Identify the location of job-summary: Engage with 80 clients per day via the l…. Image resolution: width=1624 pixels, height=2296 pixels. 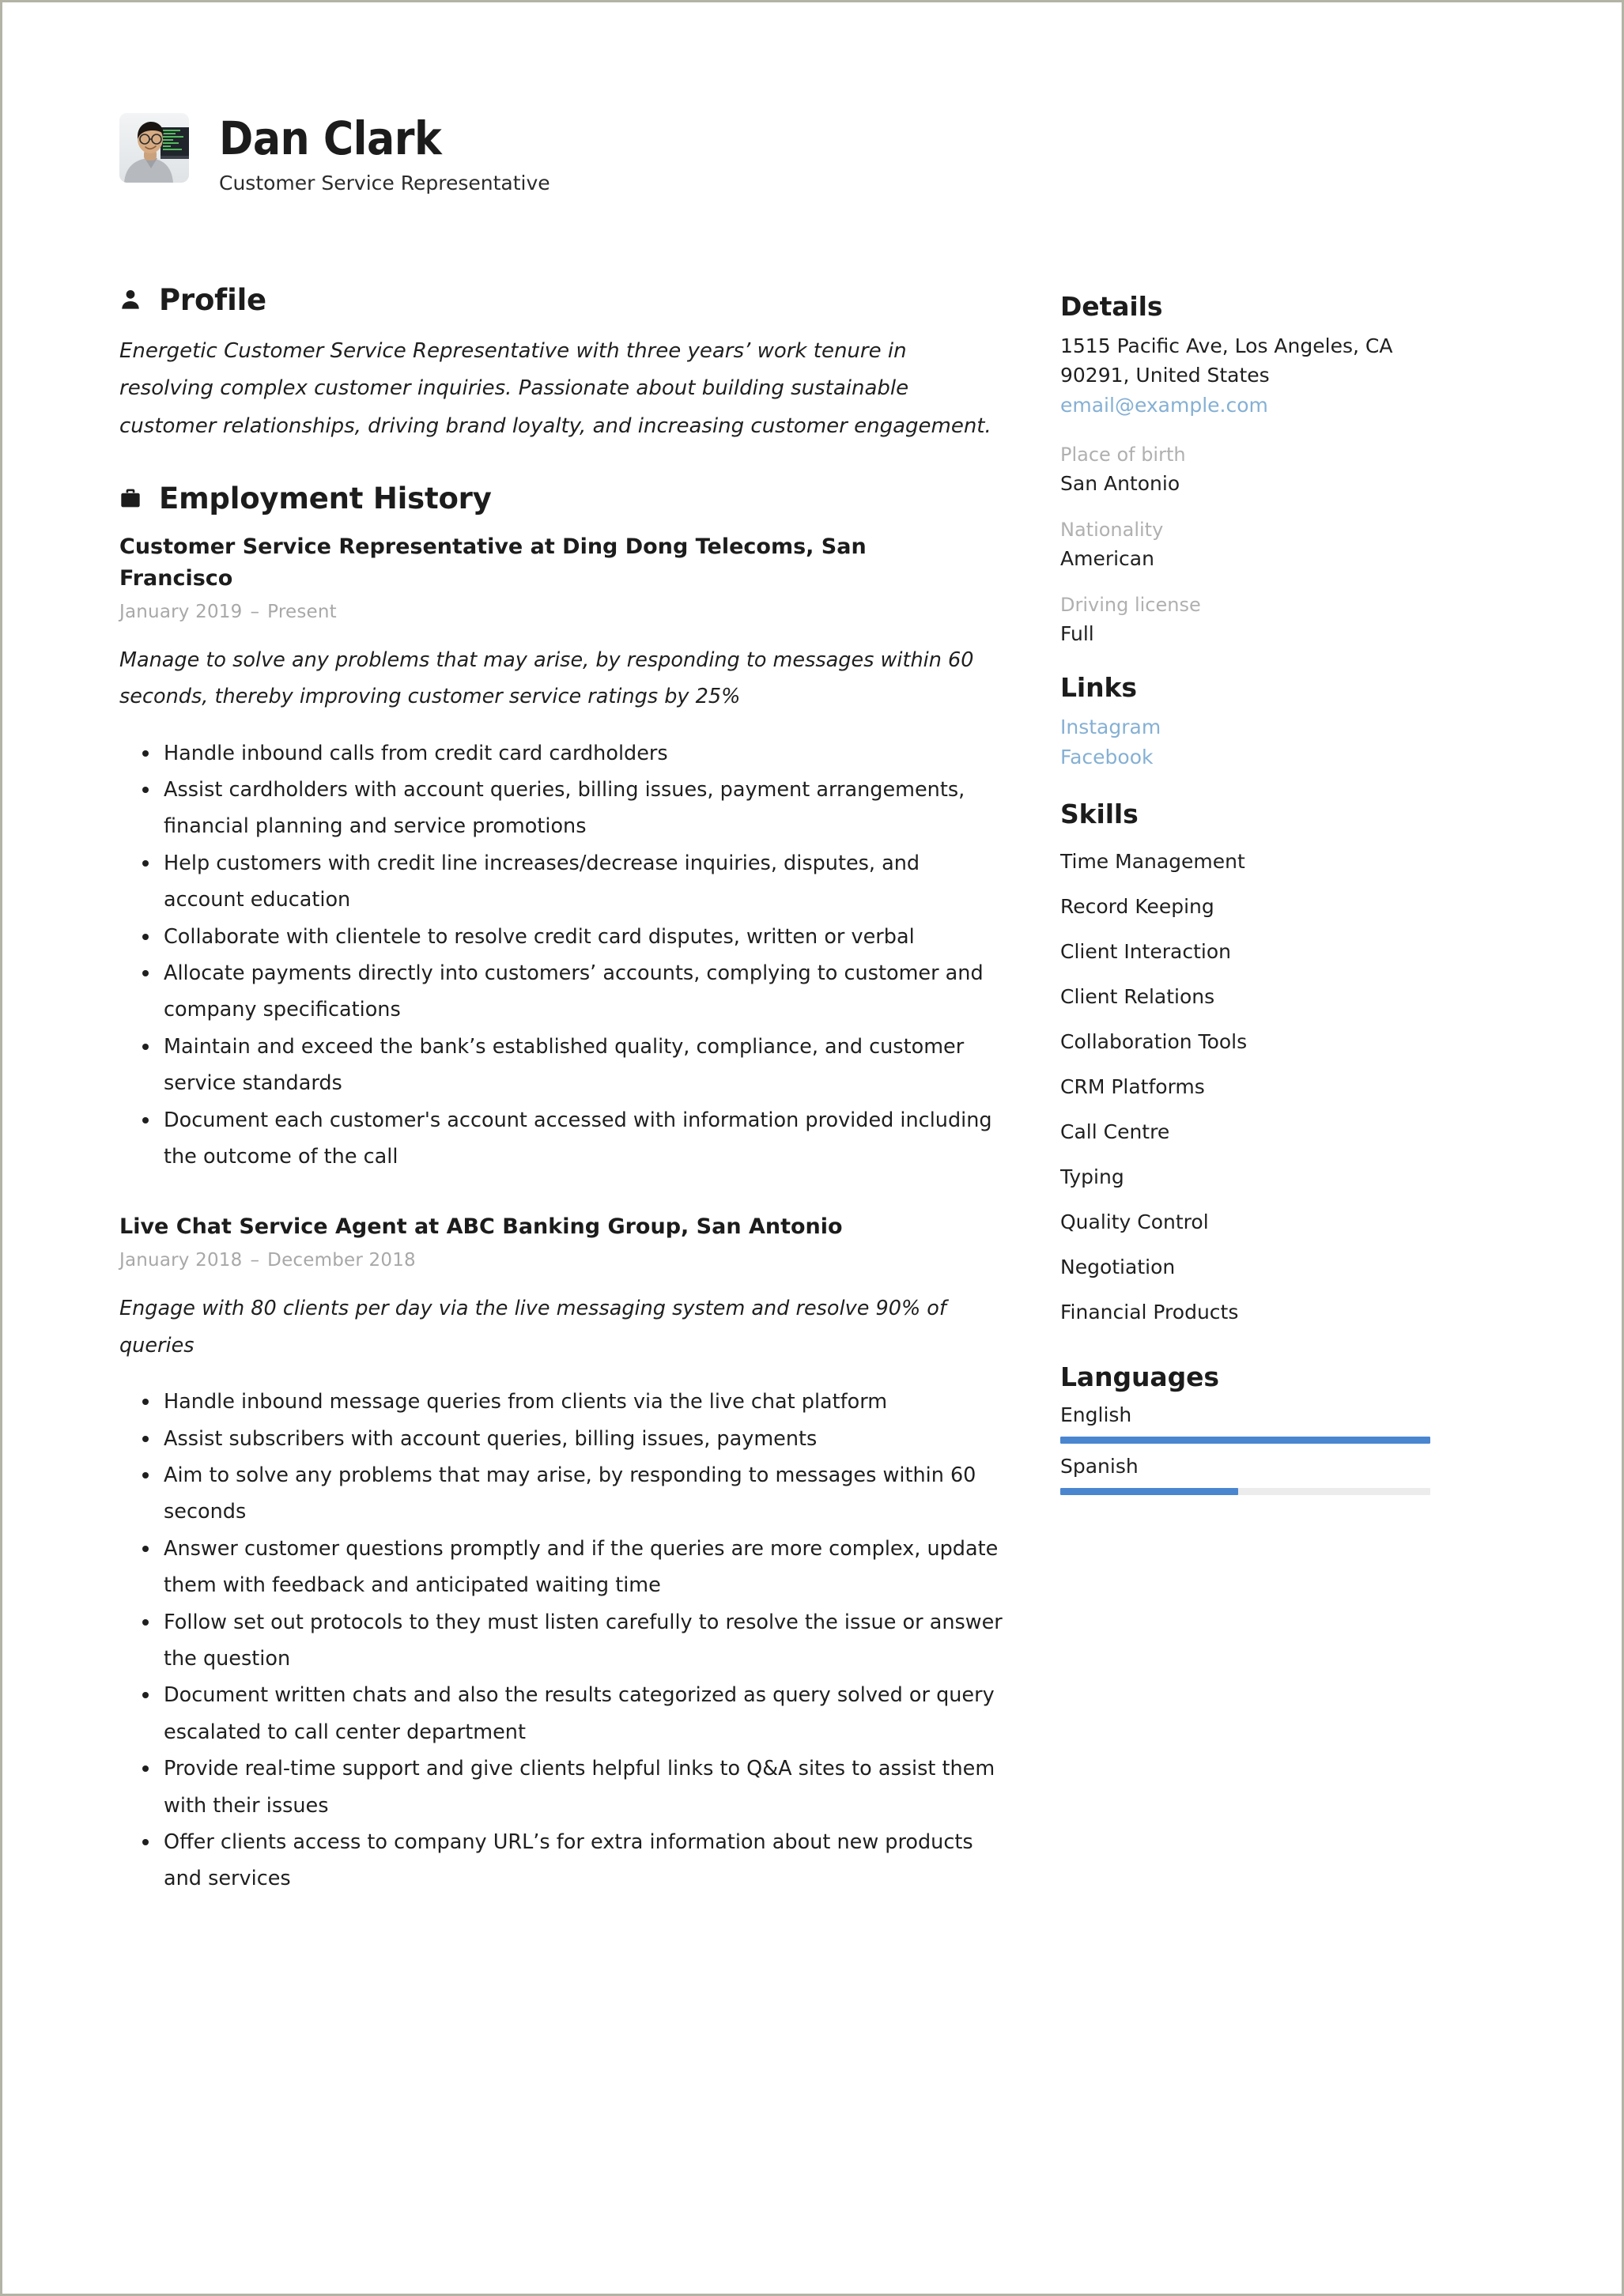
(533, 1327).